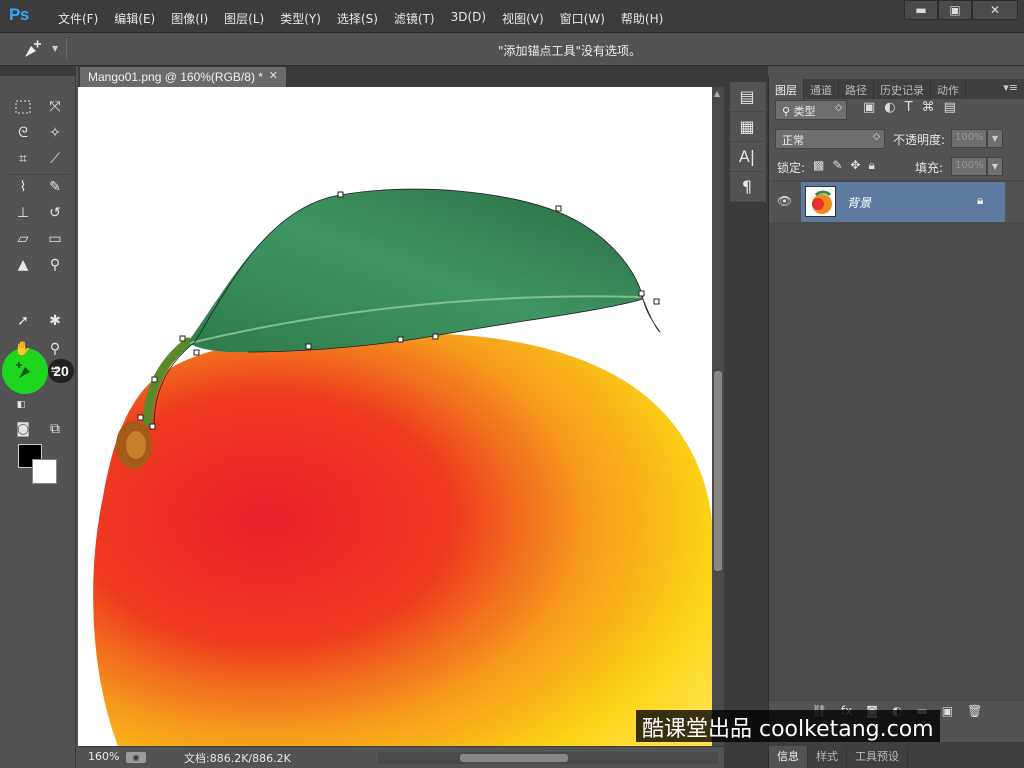 This screenshot has height=768, width=1024. Describe the element at coordinates (39, 174) in the screenshot. I see `tool-separator` at that location.